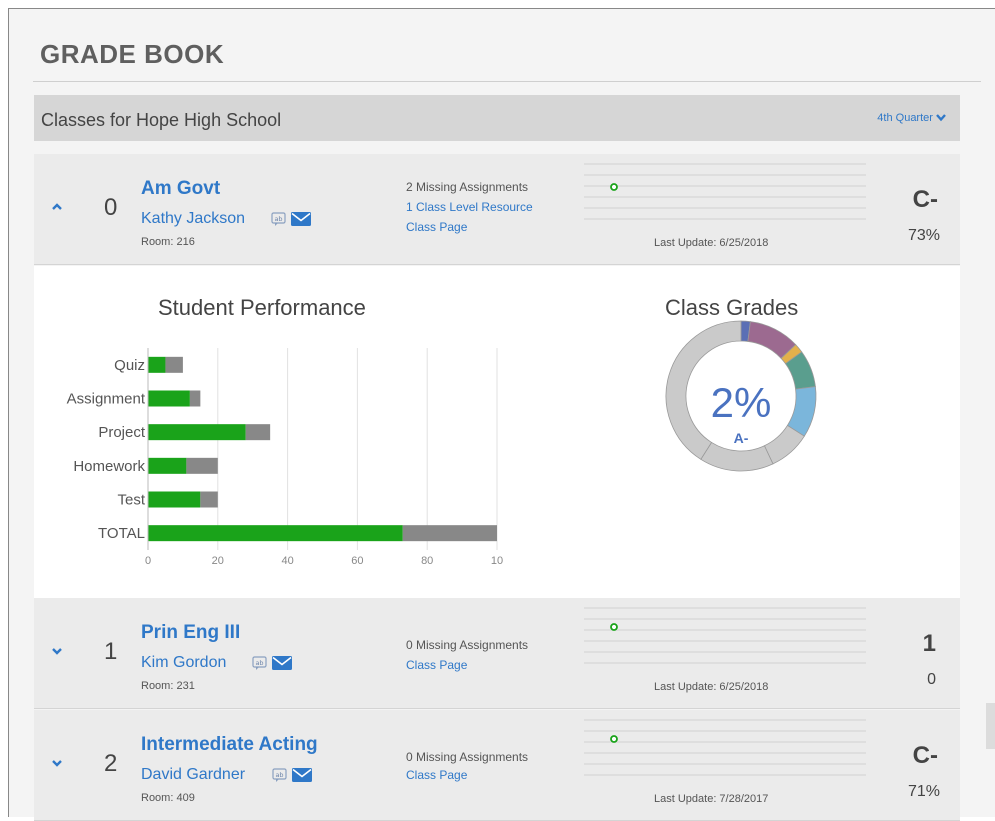 The image size is (995, 821). What do you see at coordinates (193, 775) in the screenshot?
I see `teacher-name-link: David Gardner` at bounding box center [193, 775].